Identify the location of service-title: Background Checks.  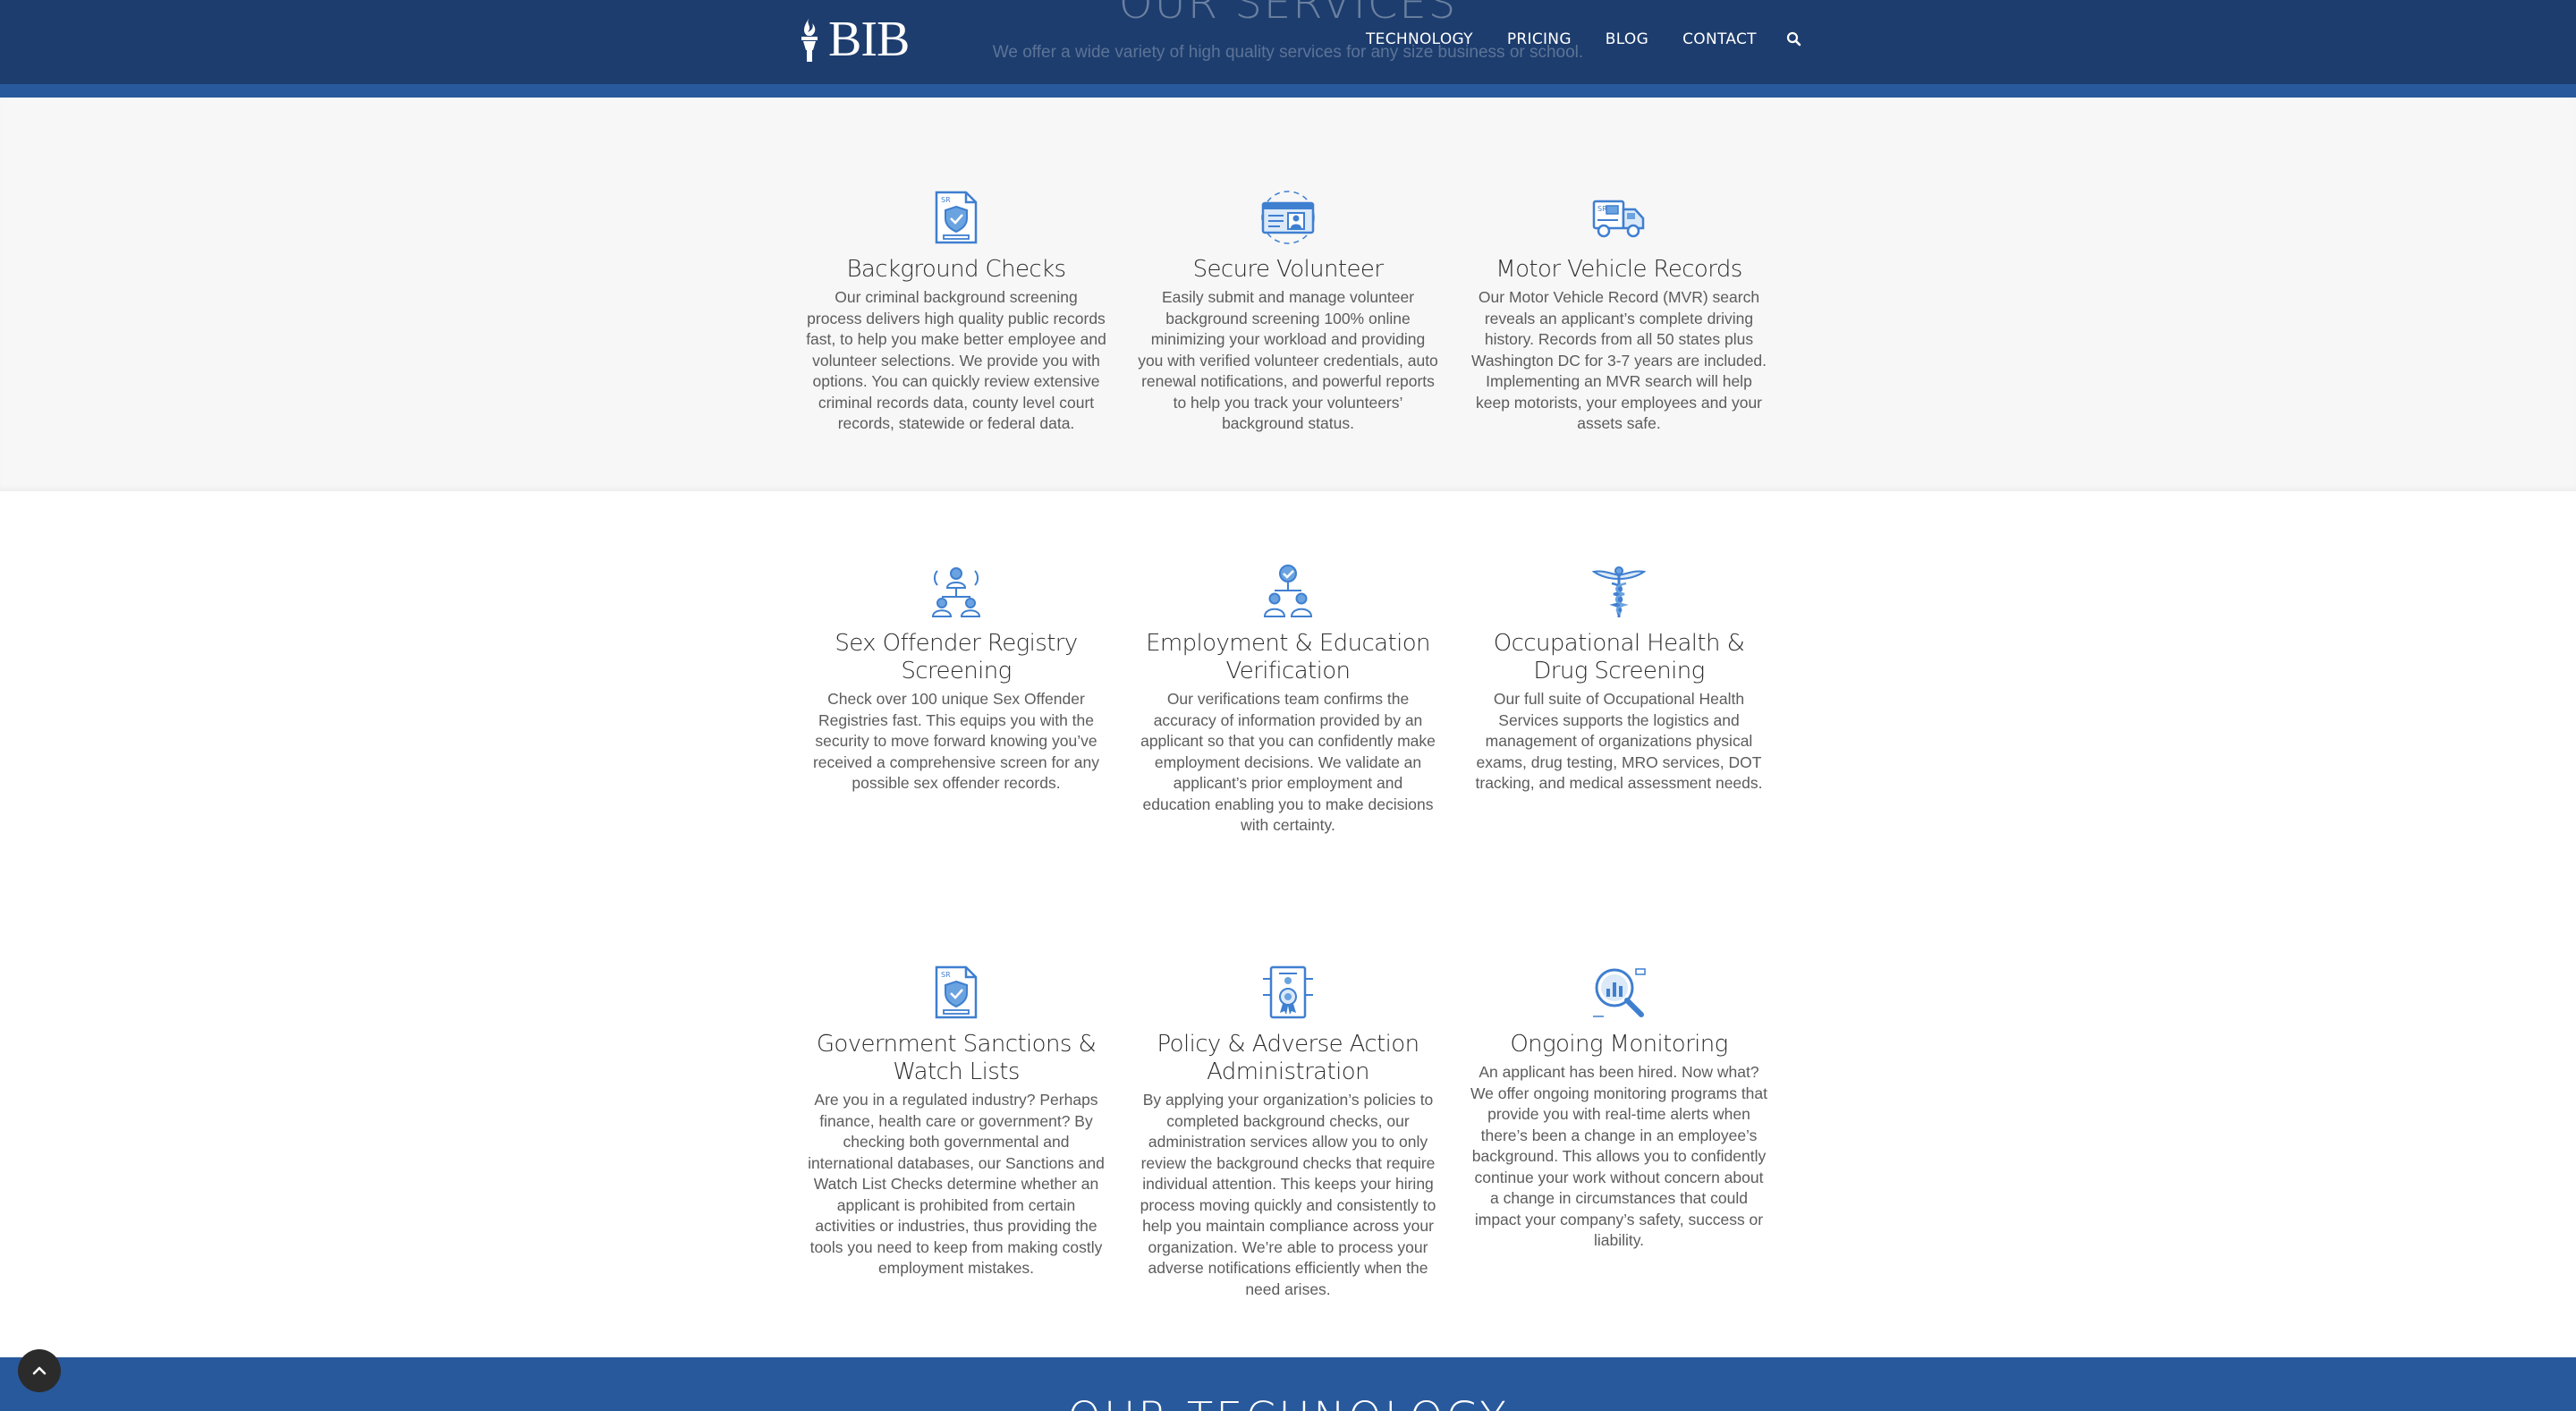
(956, 269).